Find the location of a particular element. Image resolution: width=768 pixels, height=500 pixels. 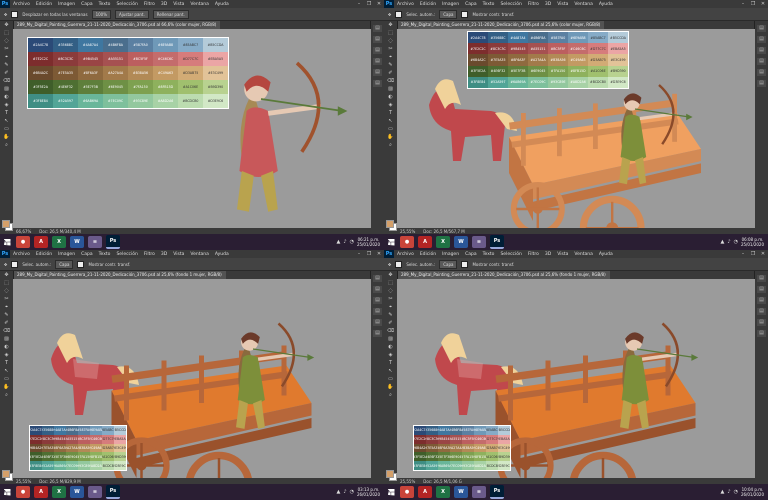

palette-swatch: #7E2C2C is located at coordinates (420, 439).